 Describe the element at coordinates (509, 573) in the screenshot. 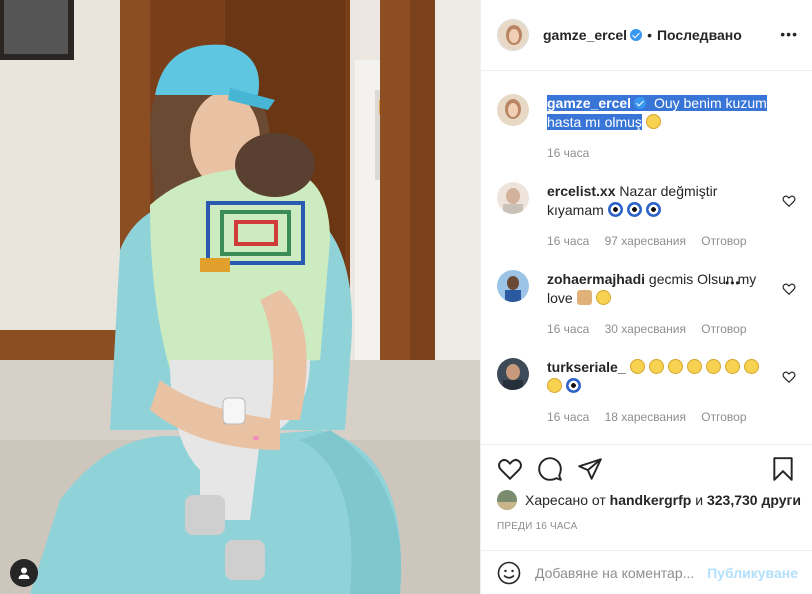

I see `emoji-picker-icon` at that location.